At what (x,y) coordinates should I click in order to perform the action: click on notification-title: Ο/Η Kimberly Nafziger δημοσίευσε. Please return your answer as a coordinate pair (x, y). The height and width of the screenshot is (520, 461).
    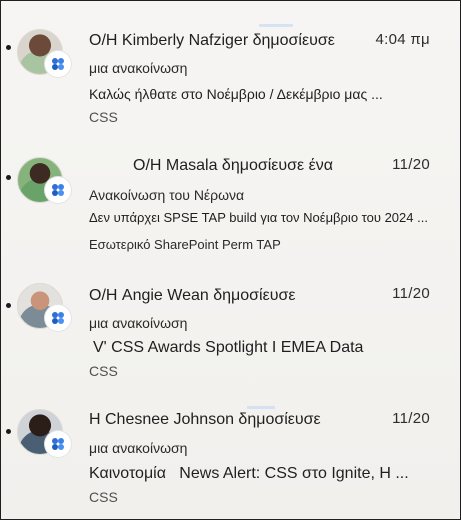
    Looking at the image, I should click on (212, 40).